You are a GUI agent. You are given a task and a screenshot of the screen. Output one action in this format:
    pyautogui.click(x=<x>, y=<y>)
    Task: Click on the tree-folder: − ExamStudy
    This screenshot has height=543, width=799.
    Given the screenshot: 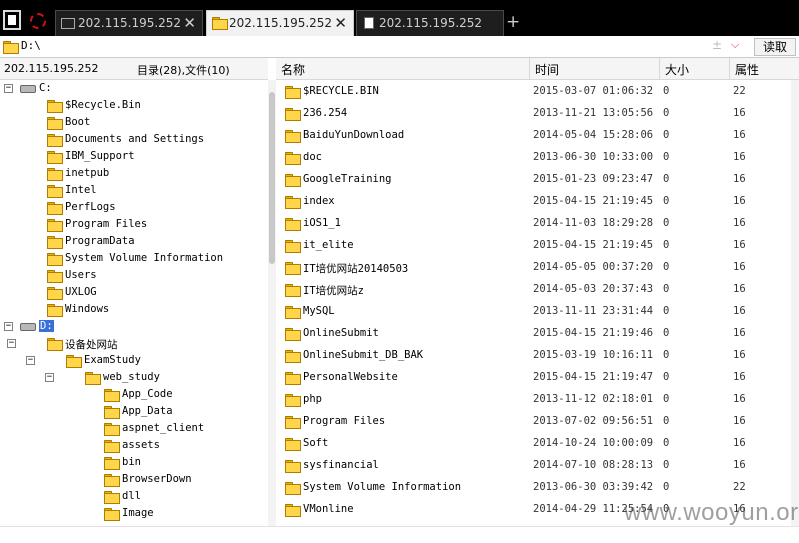 What is the action you would take?
    pyautogui.click(x=134, y=361)
    